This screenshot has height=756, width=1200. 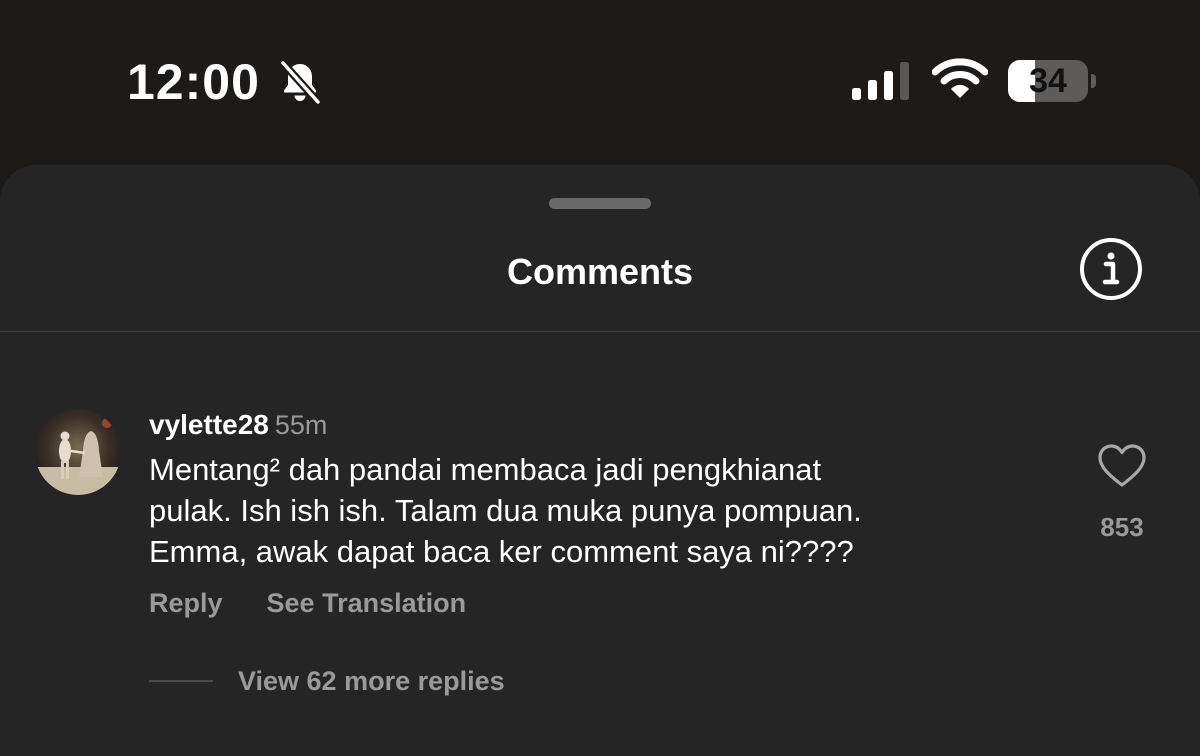 I want to click on comment-header: vylette28 55m, so click(x=238, y=425).